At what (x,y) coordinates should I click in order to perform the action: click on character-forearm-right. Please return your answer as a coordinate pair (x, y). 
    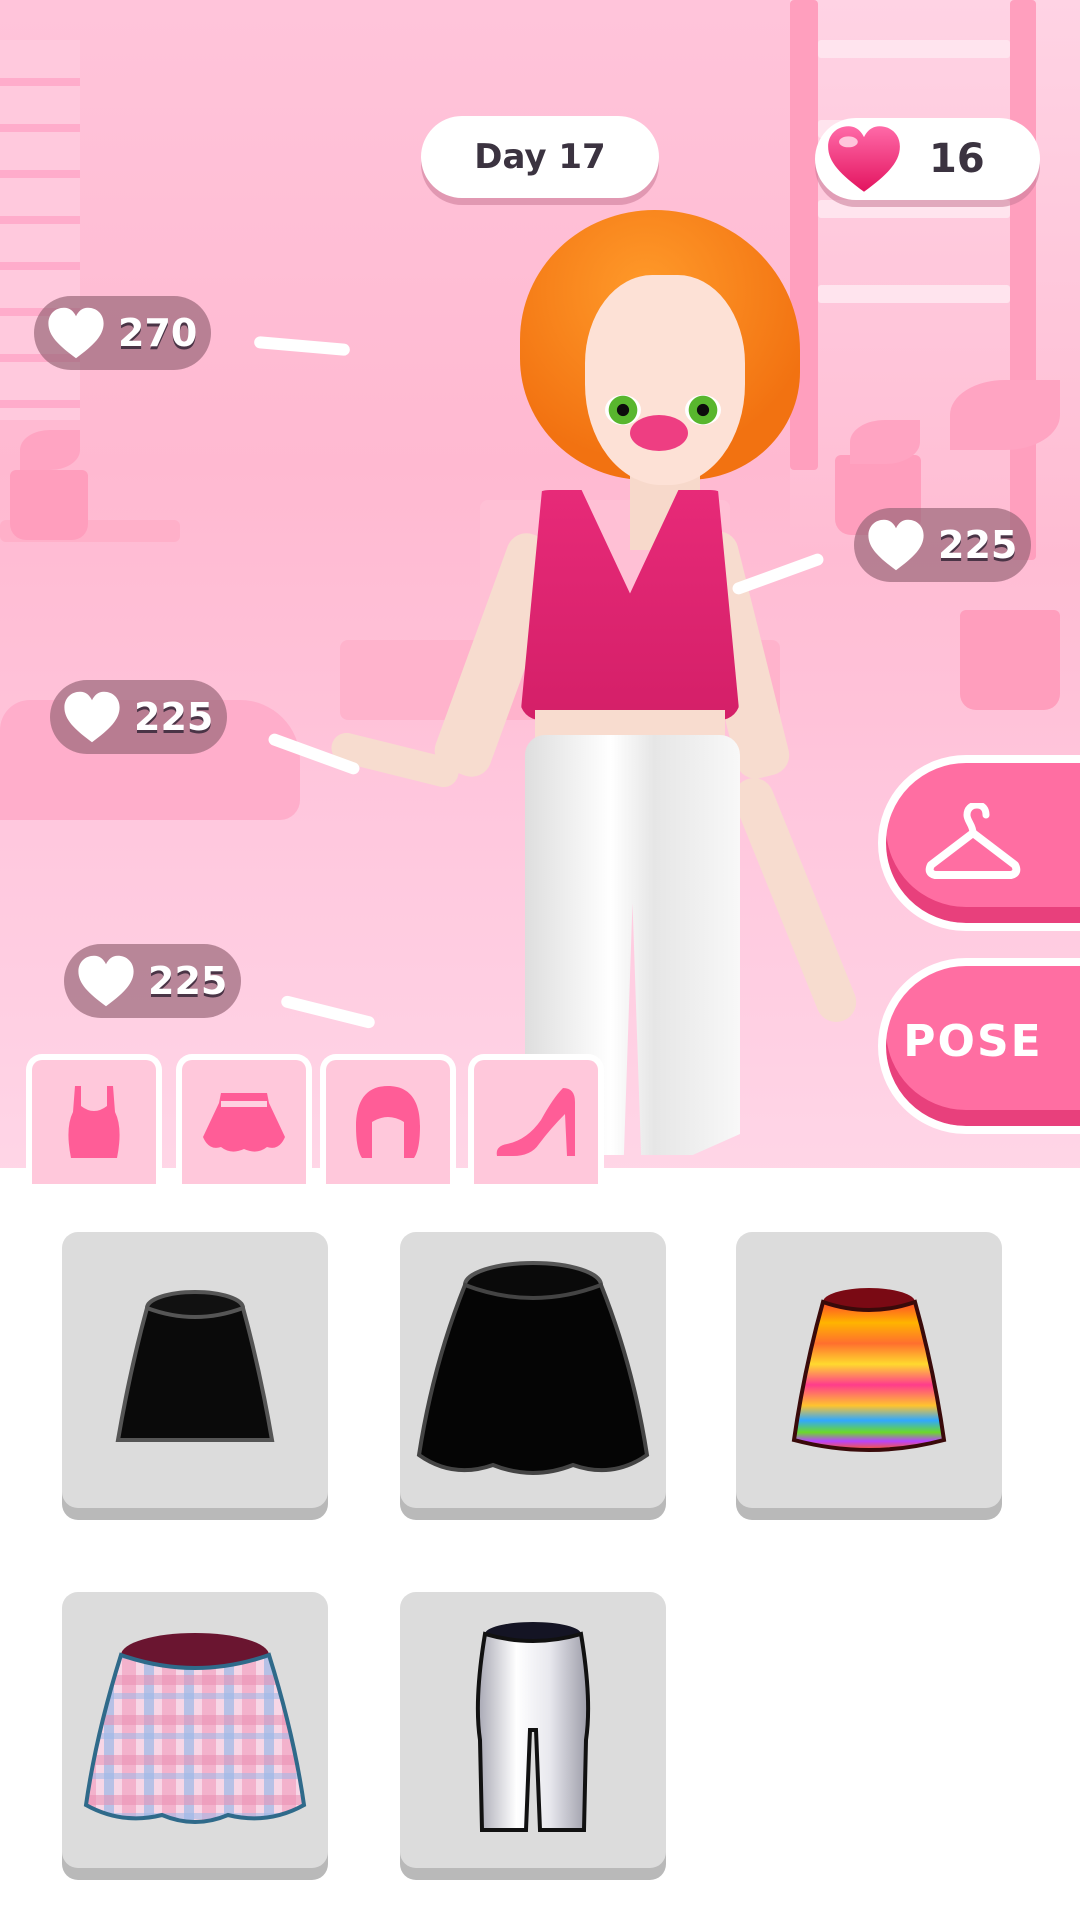
    Looking at the image, I should click on (795, 900).